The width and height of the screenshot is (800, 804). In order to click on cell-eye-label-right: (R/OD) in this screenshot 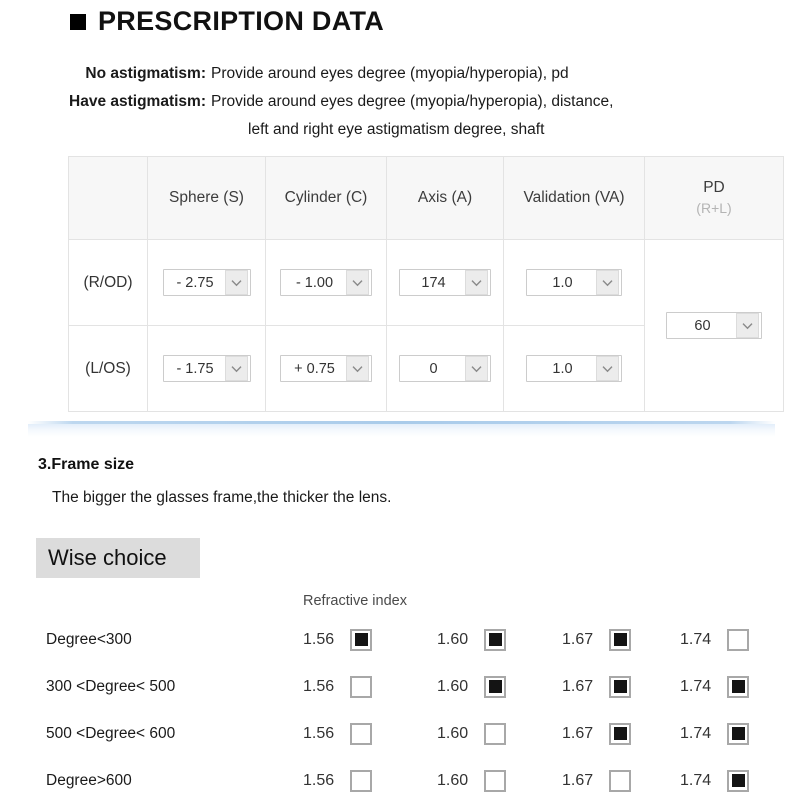, I will do `click(108, 282)`.